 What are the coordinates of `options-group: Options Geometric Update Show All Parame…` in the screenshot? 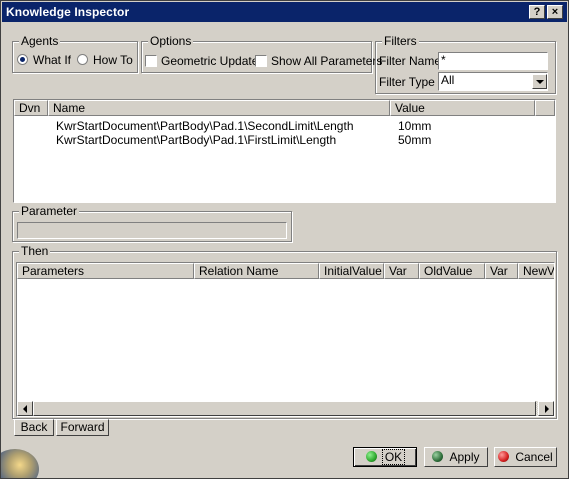 It's located at (261, 53).